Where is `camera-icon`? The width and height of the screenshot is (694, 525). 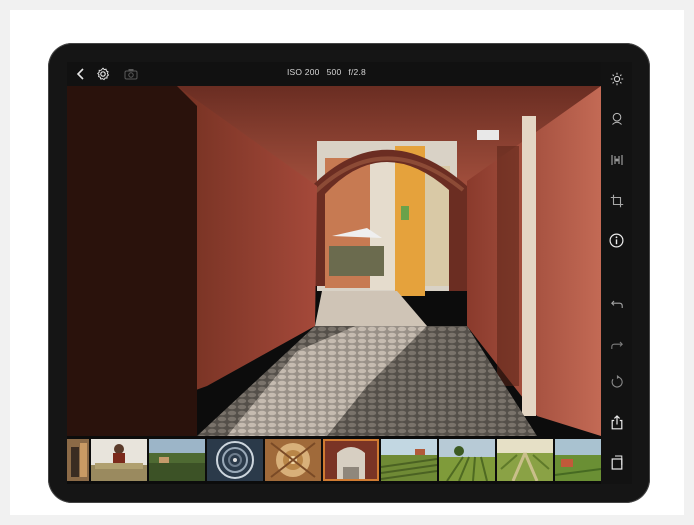
camera-icon is located at coordinates (131, 74).